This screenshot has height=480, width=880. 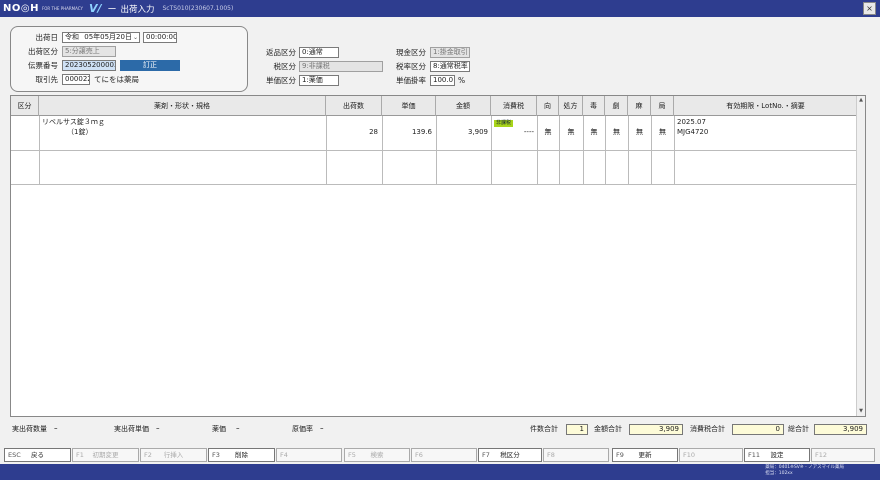 What do you see at coordinates (285, 66) in the screenshot?
I see `tax-type-label: 税区分` at bounding box center [285, 66].